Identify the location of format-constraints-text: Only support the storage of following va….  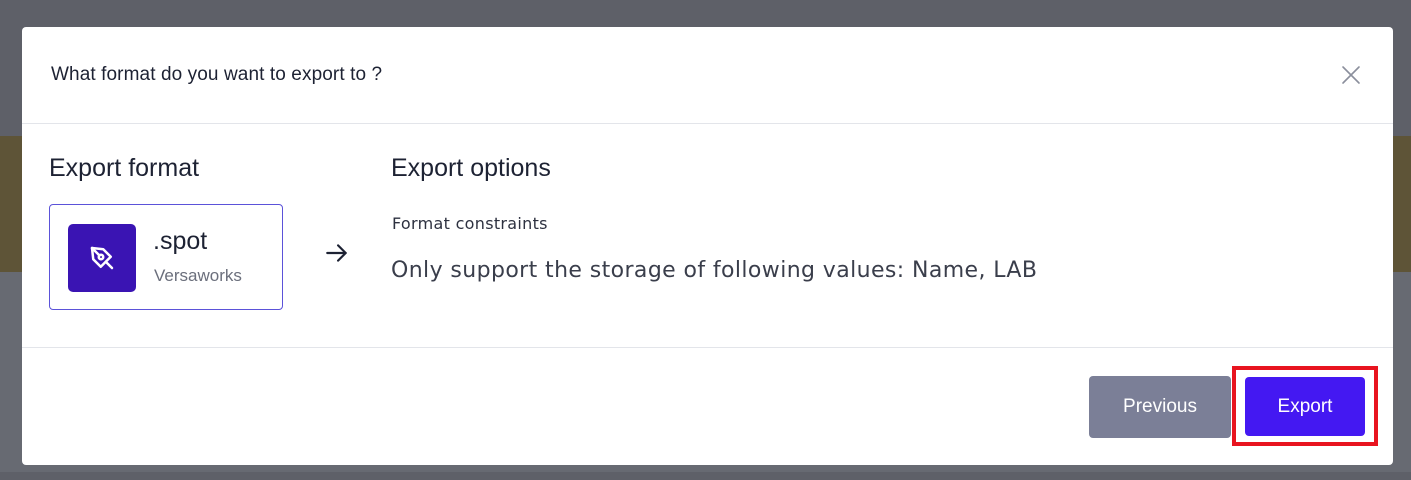
(714, 270).